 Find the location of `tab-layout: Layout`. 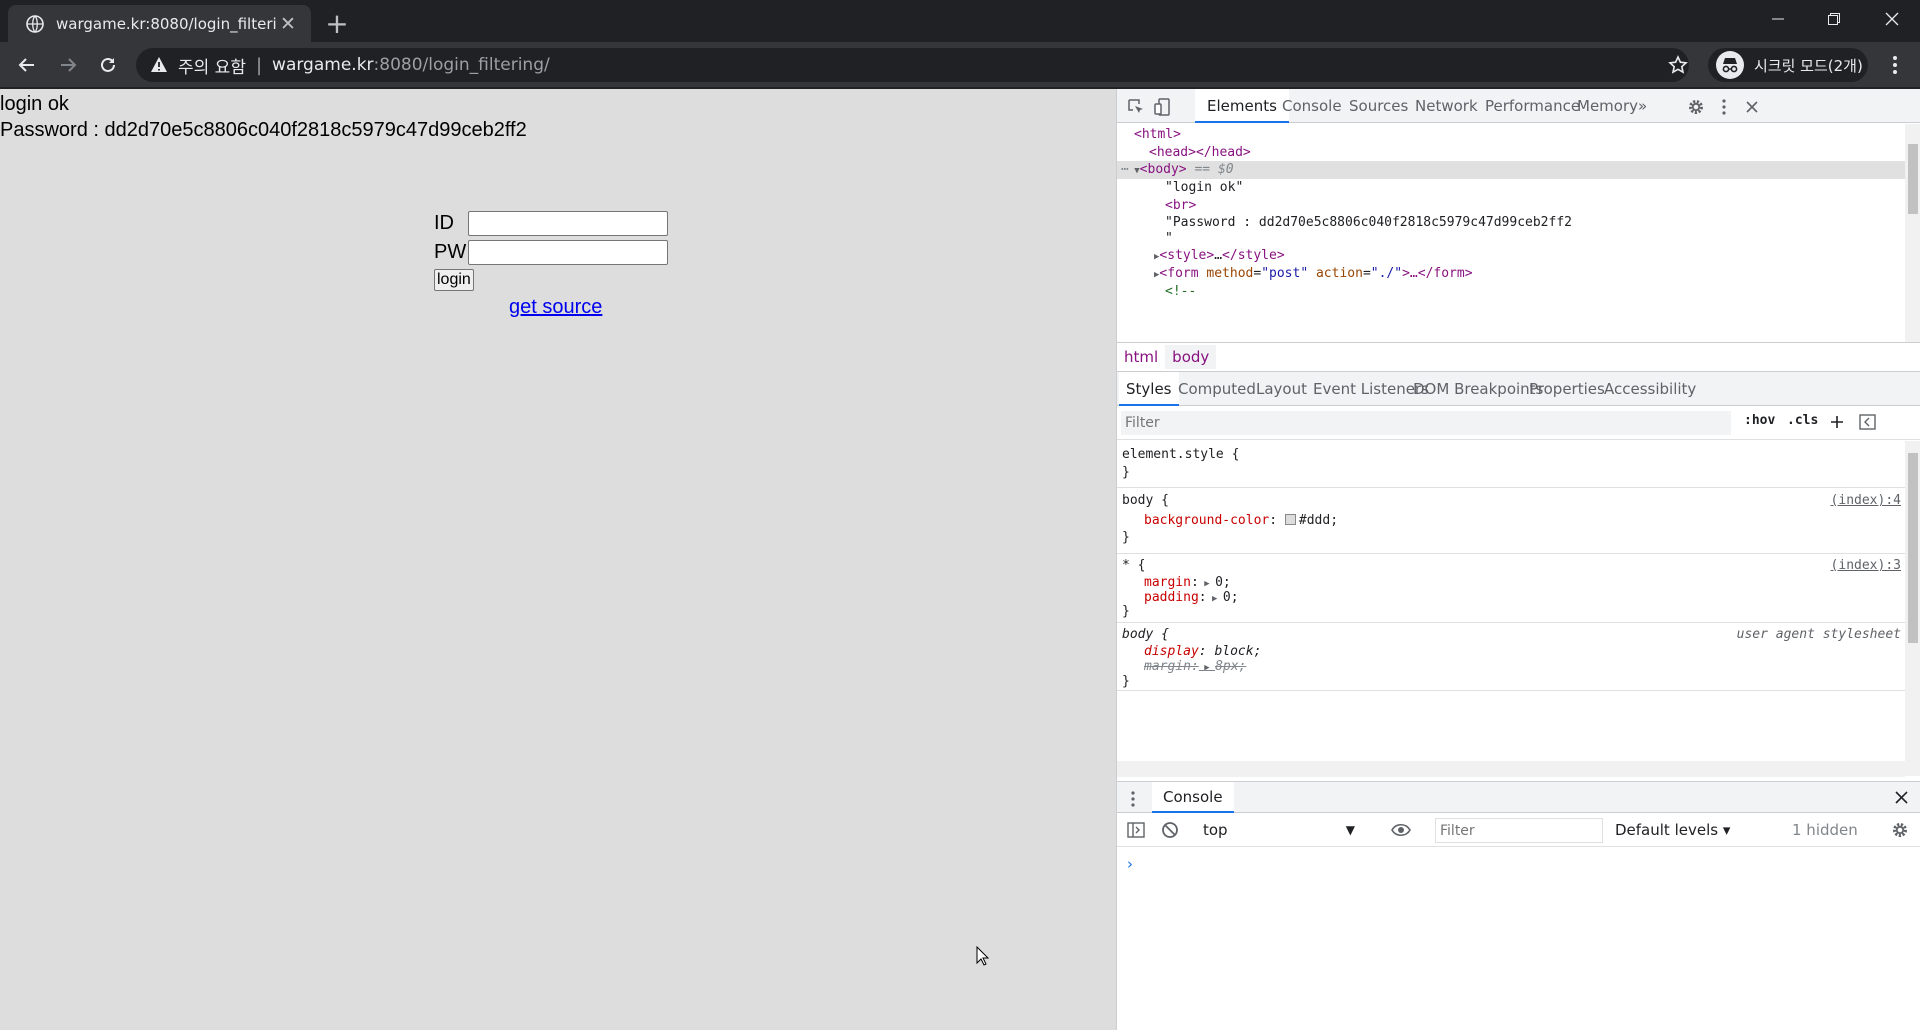

tab-layout: Layout is located at coordinates (1281, 389).